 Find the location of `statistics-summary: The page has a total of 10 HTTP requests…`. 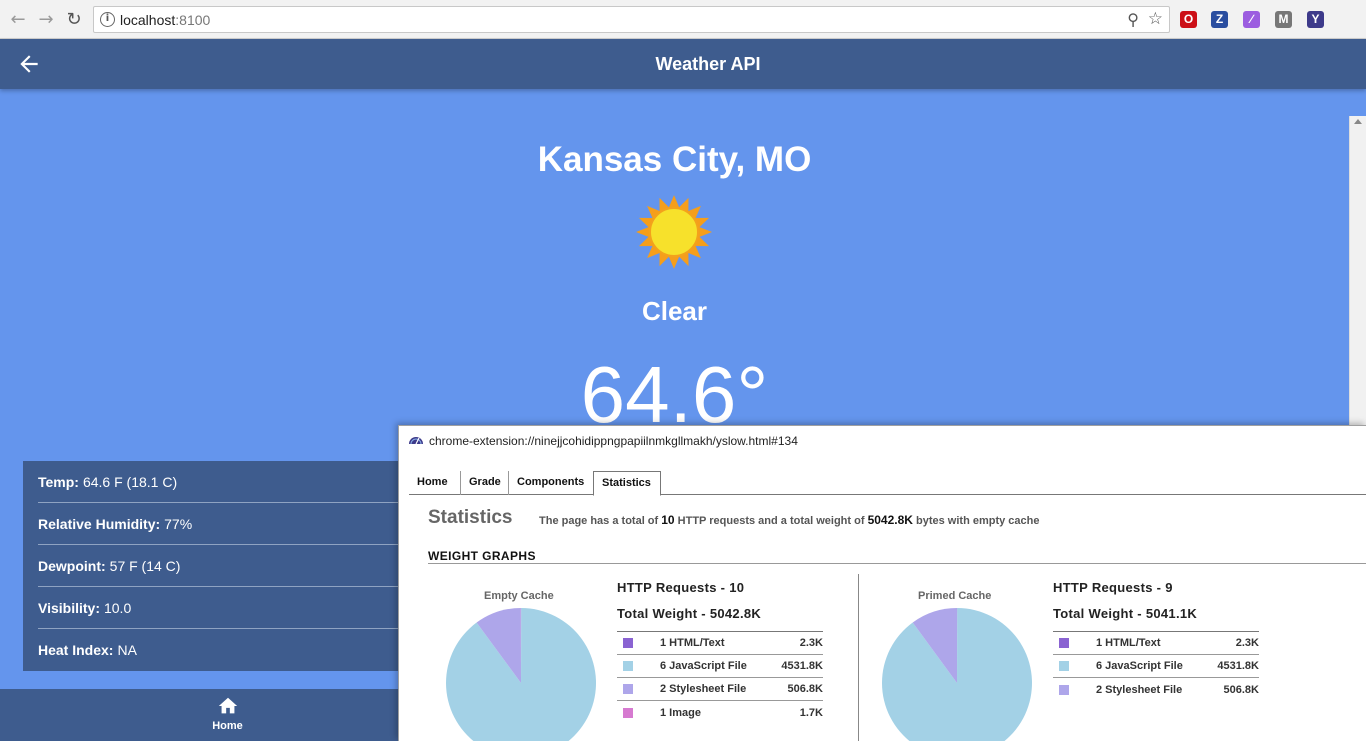

statistics-summary: The page has a total of 10 HTTP requests… is located at coordinates (789, 520).